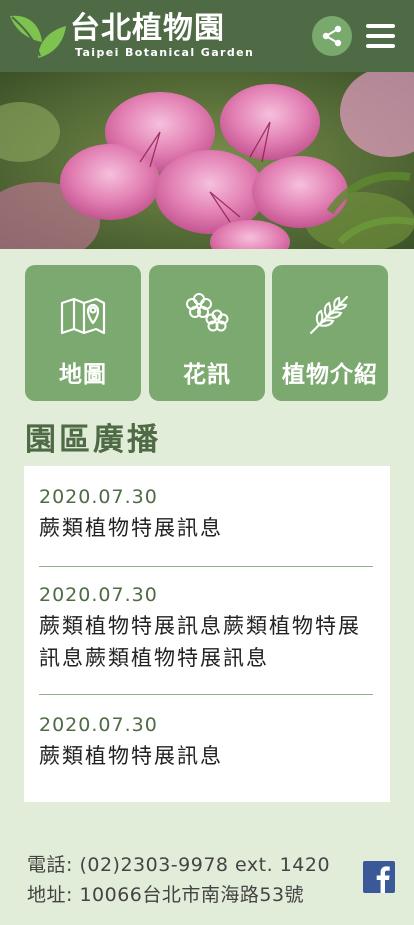 Image resolution: width=414 pixels, height=925 pixels. I want to click on footer-address: 地址: 10066台北市南海路53號, so click(166, 895).